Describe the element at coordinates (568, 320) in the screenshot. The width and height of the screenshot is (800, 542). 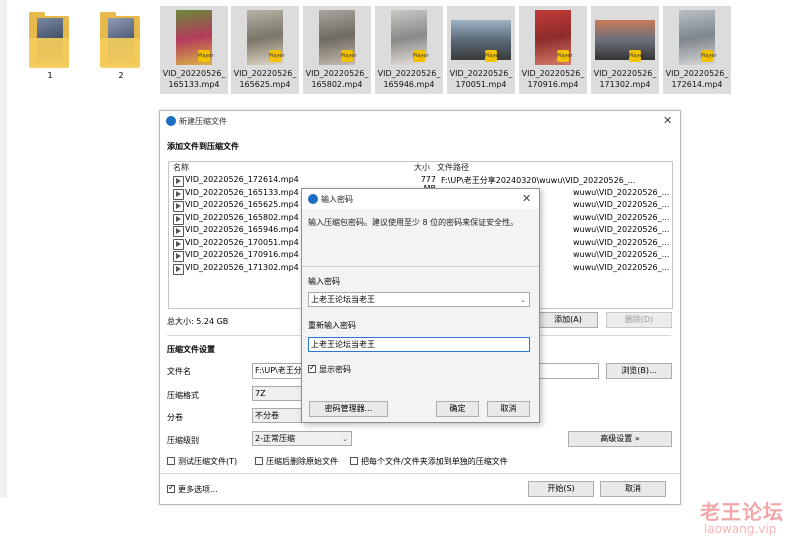
I see `add-button: 添加(A)` at that location.